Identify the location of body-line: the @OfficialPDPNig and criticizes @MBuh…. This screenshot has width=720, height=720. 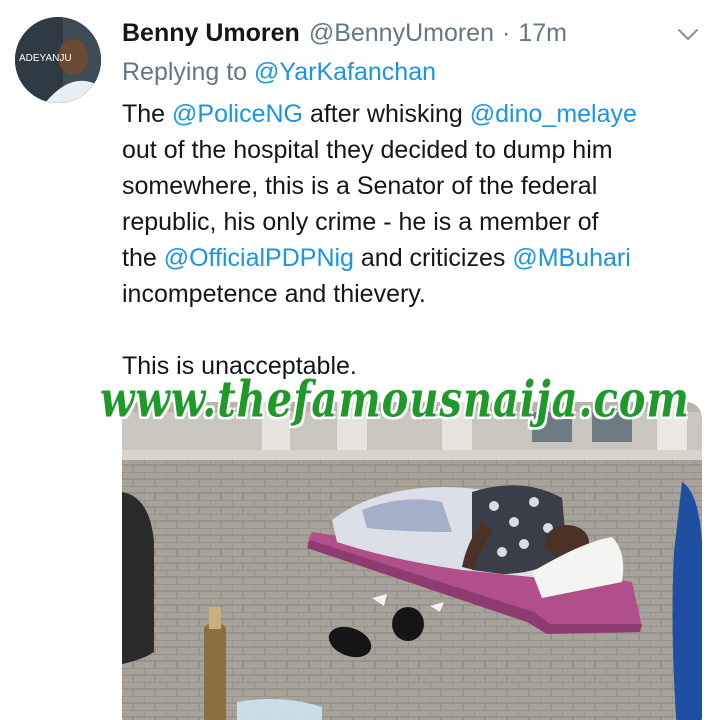
(417, 258).